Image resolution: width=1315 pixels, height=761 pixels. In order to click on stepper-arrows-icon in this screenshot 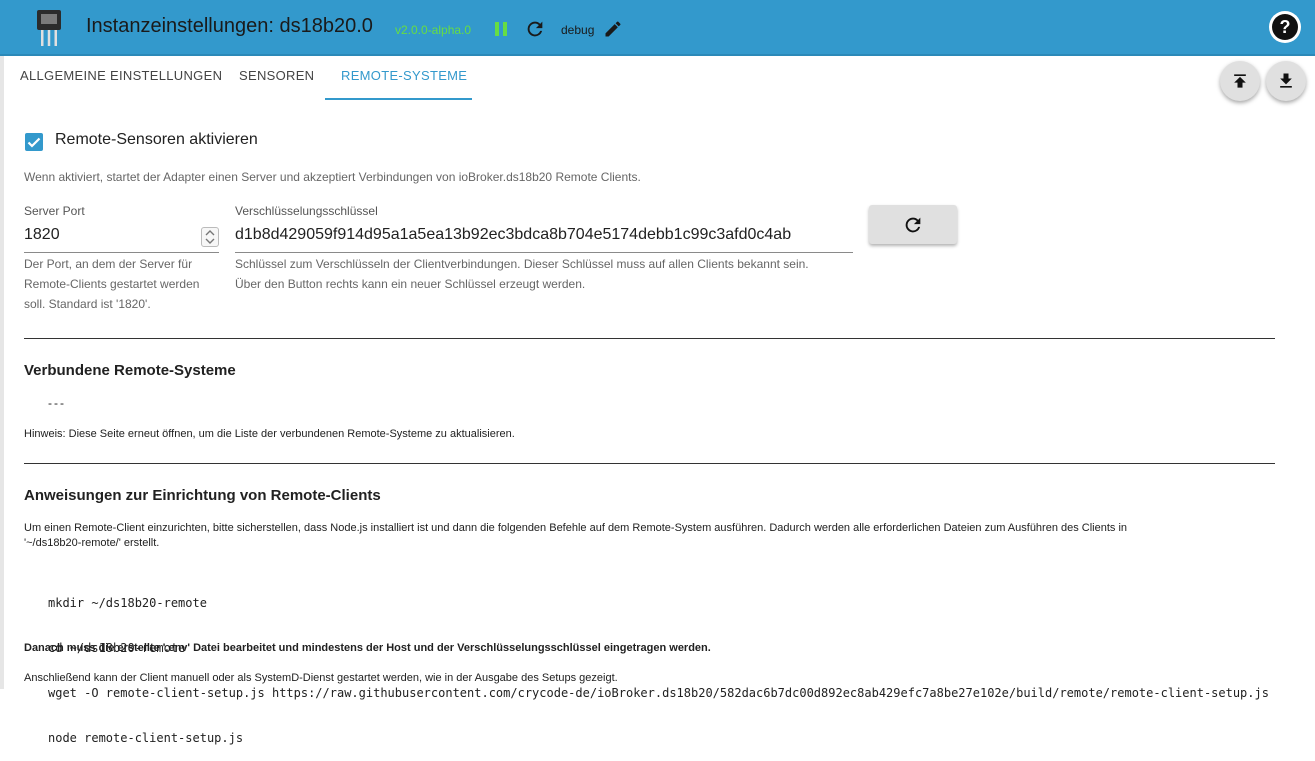, I will do `click(210, 237)`.